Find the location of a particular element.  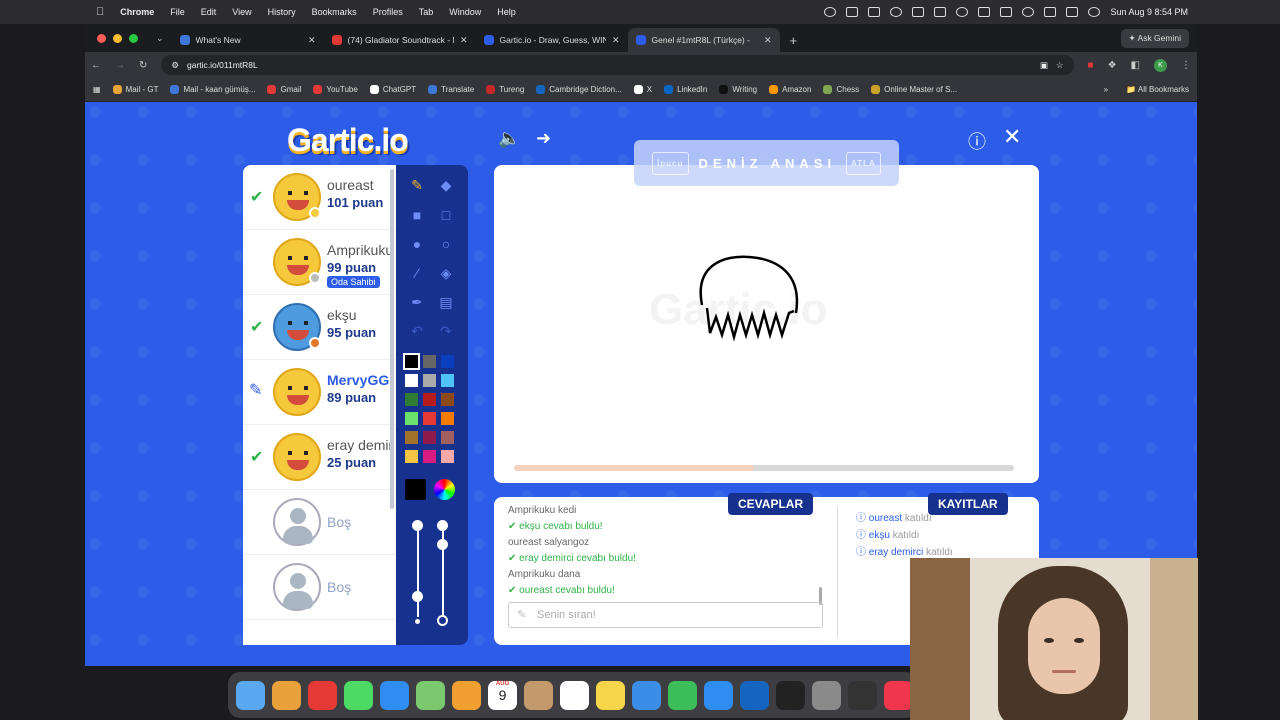

players-scrollbar is located at coordinates (392, 339).